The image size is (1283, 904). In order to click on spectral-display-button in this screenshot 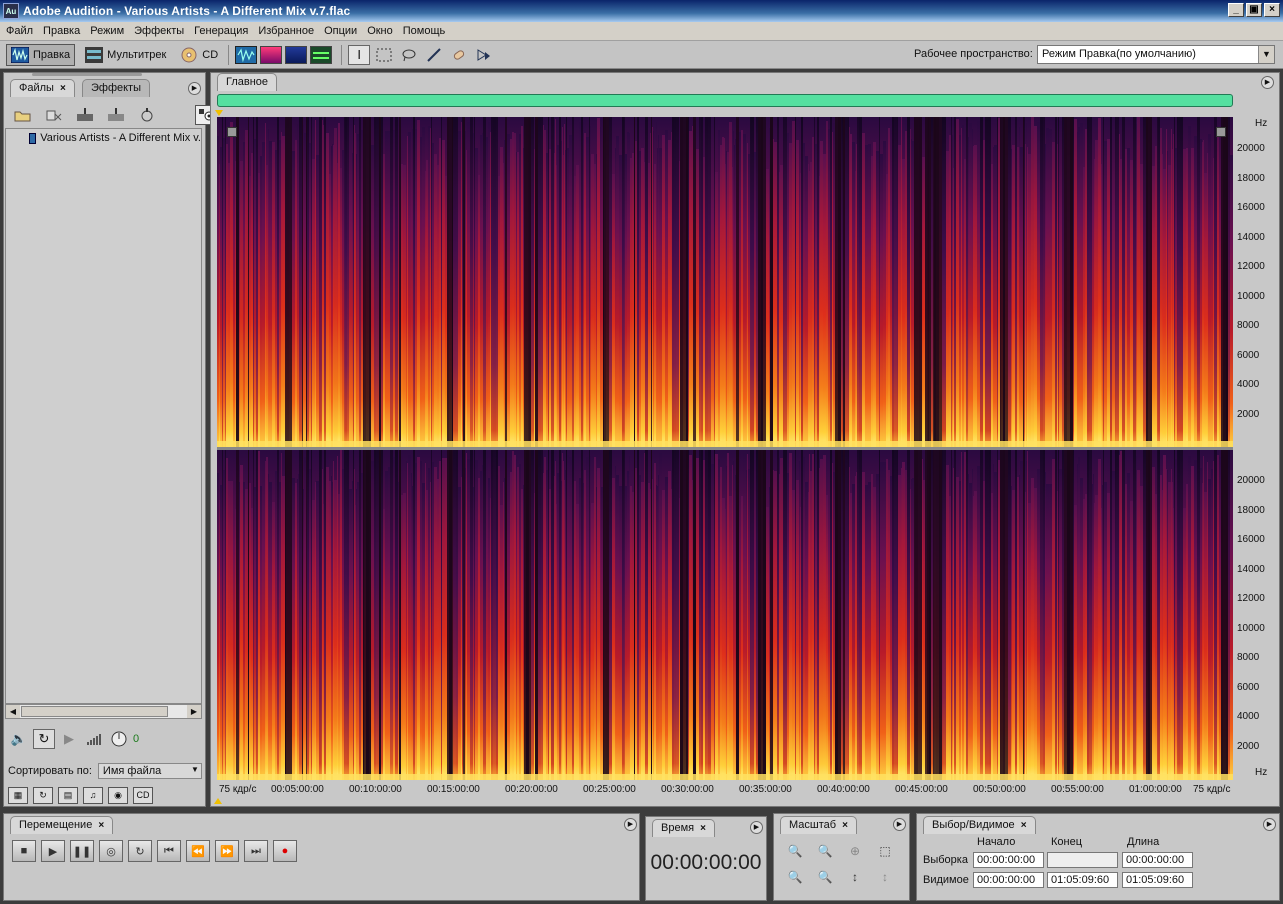, I will do `click(271, 54)`.